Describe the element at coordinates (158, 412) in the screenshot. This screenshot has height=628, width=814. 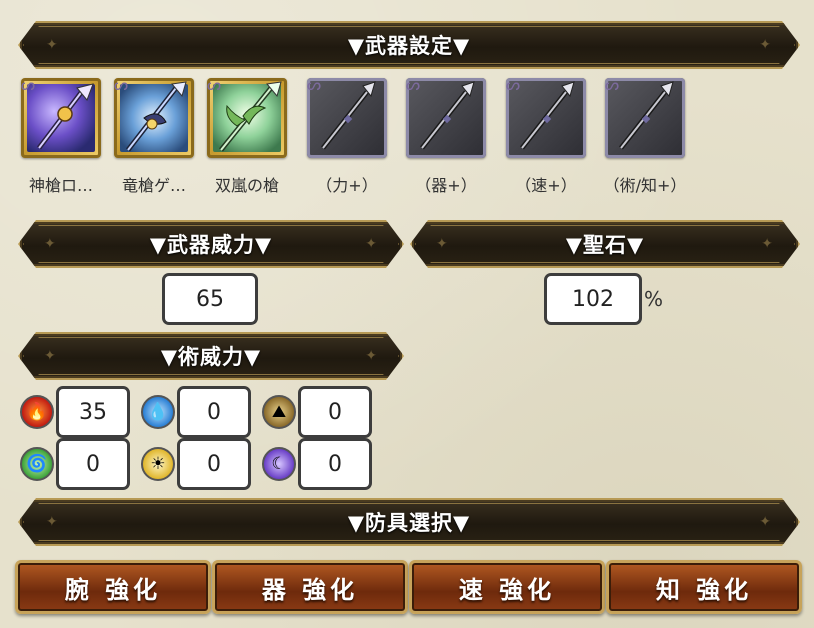
I see `water-icon: 💧` at that location.